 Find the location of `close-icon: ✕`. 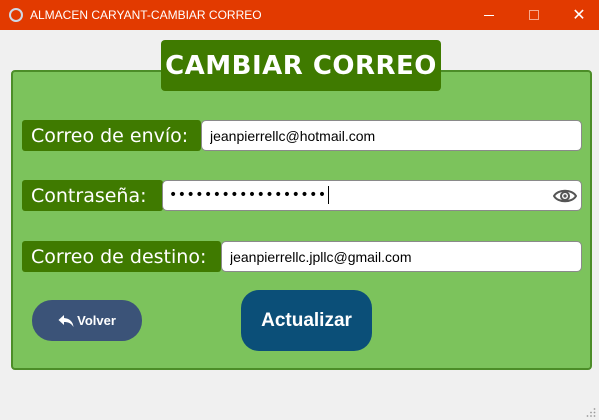

close-icon: ✕ is located at coordinates (579, 14).